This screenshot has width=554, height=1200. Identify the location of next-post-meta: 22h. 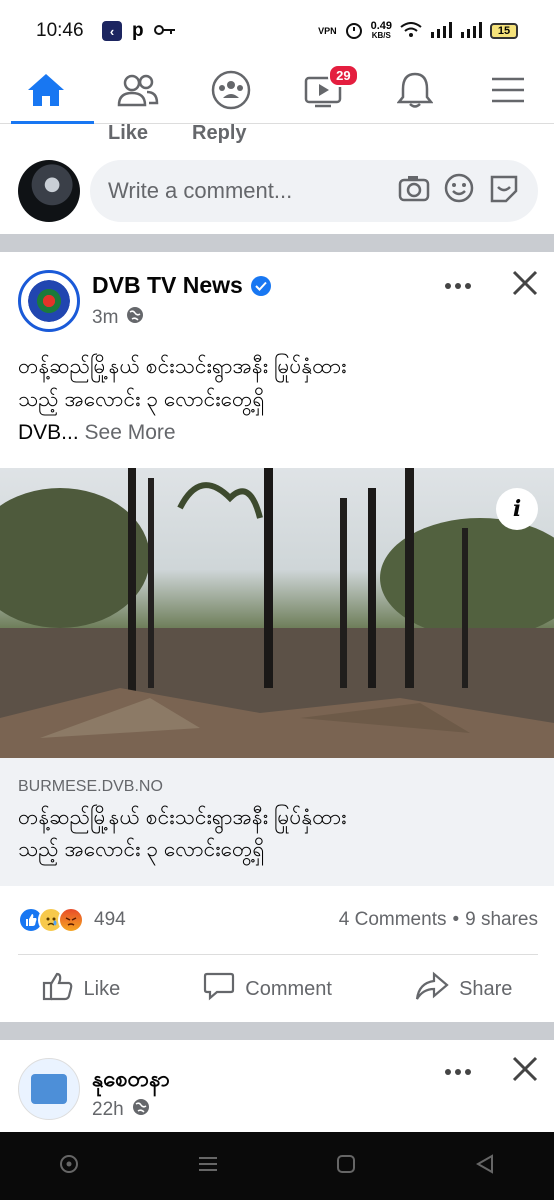
(121, 1110).